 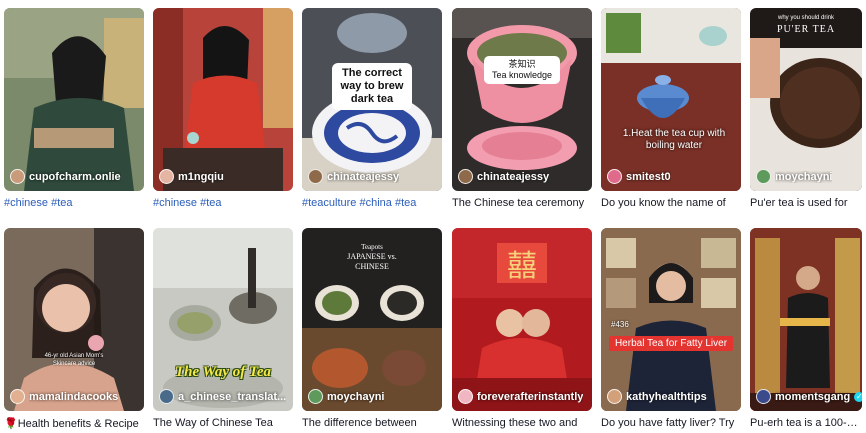 What do you see at coordinates (674, 139) in the screenshot?
I see `video-overlay-text: 1.Heat the tea cup with boiling water` at bounding box center [674, 139].